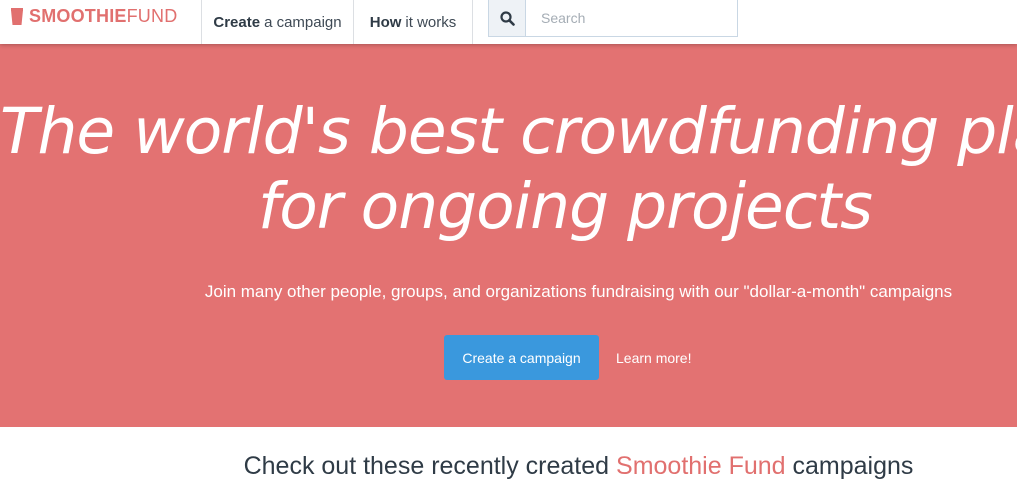  What do you see at coordinates (565, 206) in the screenshot?
I see `hero-title-line2: for ongoing projects` at bounding box center [565, 206].